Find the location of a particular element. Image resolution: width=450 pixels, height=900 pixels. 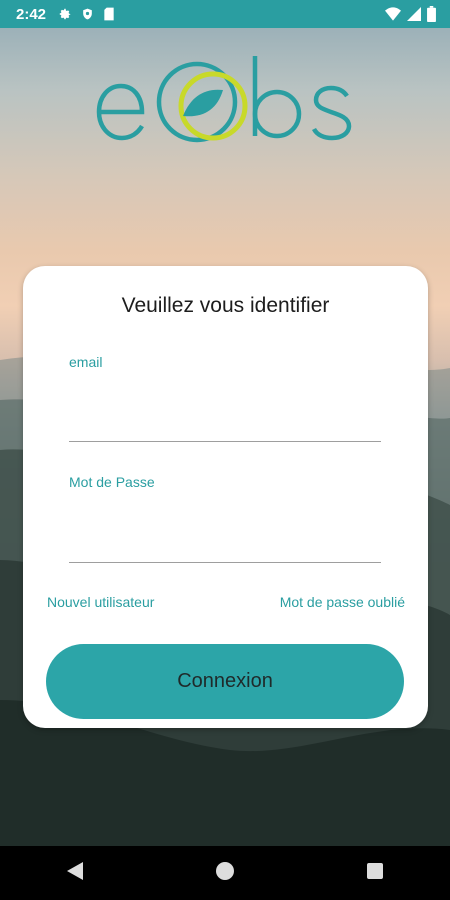

status-bar: 2:42 is located at coordinates (225, 14).